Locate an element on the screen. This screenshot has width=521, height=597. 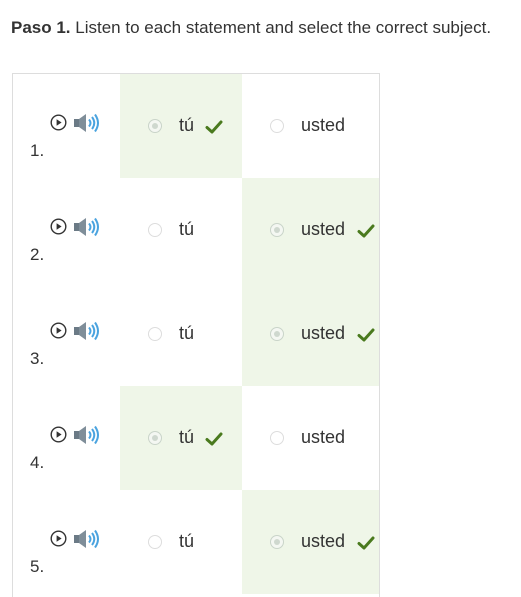
question-audio-cell: 4. is located at coordinates (66, 438).